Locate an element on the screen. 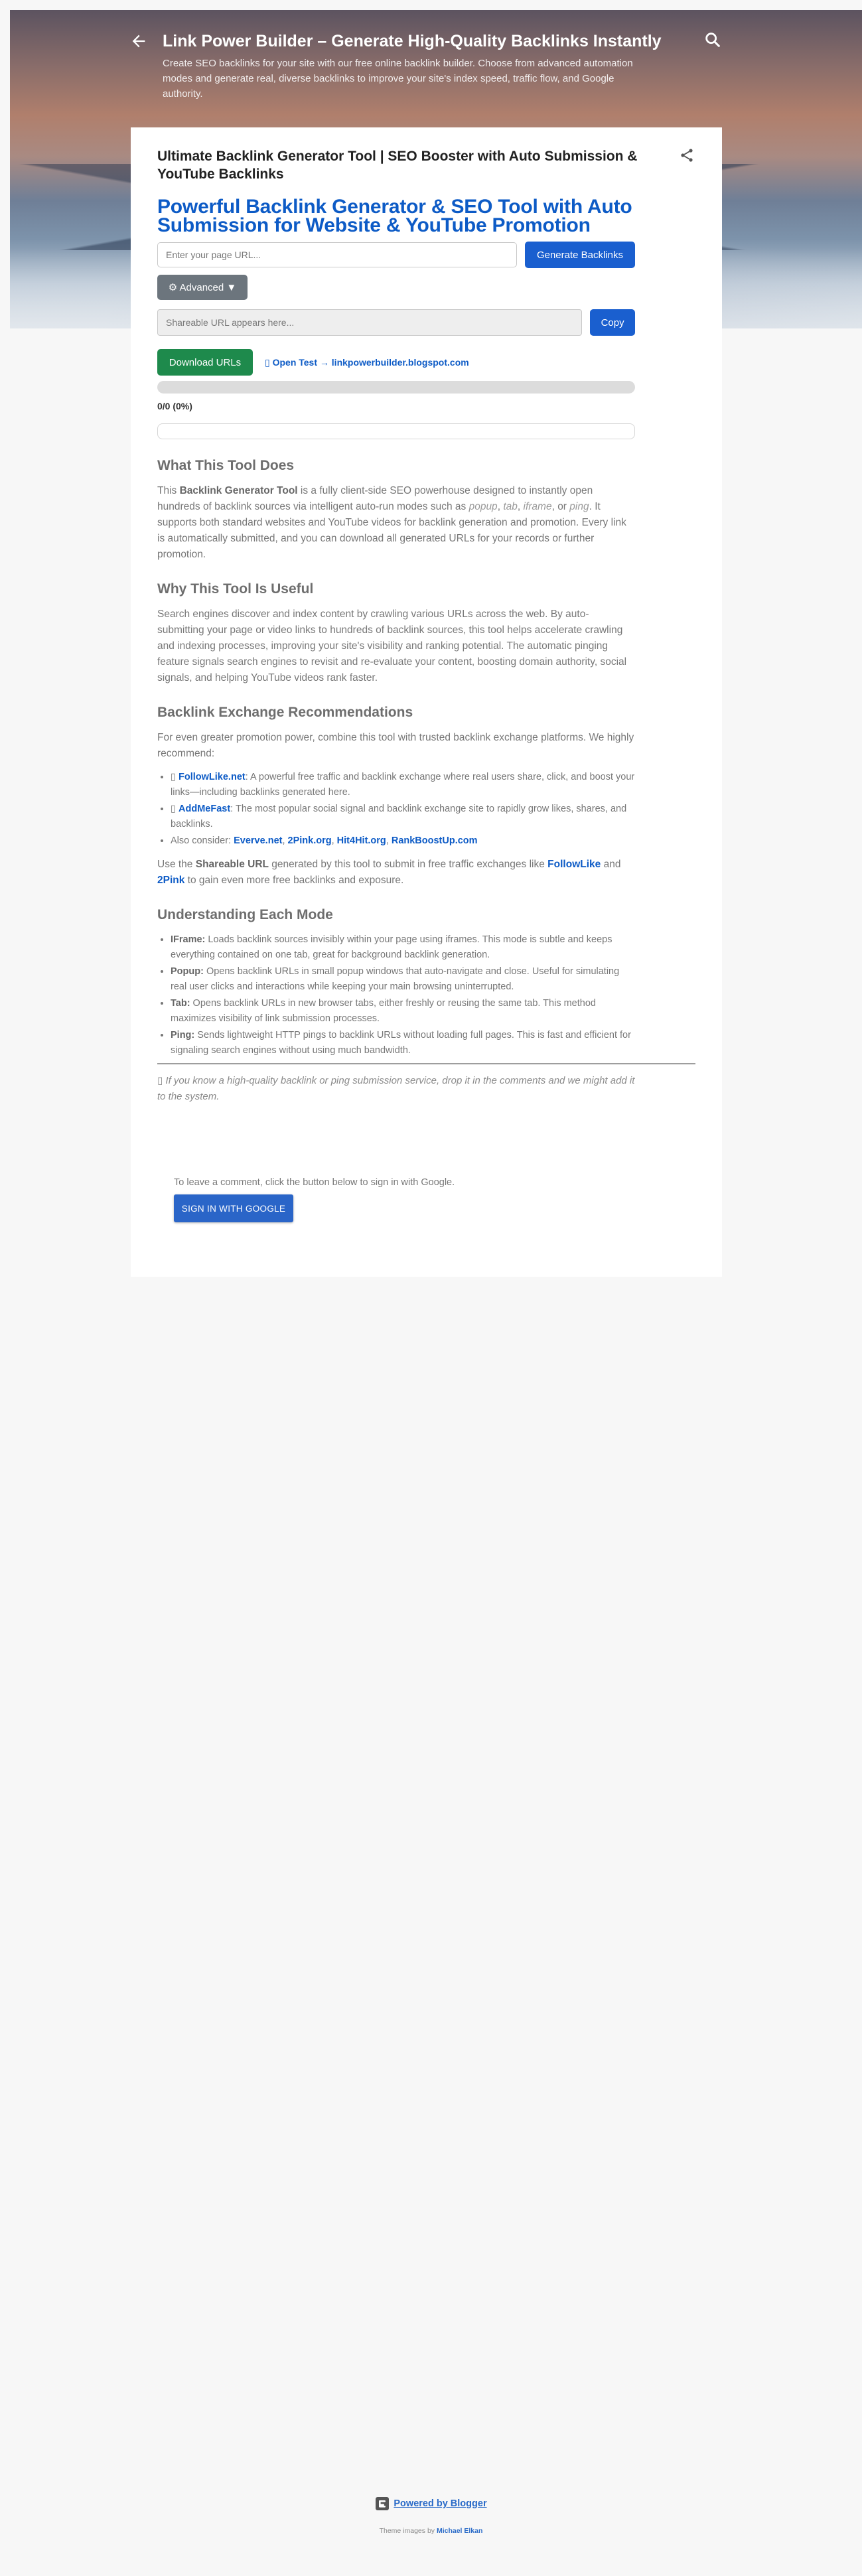  progress-bar is located at coordinates (396, 388).